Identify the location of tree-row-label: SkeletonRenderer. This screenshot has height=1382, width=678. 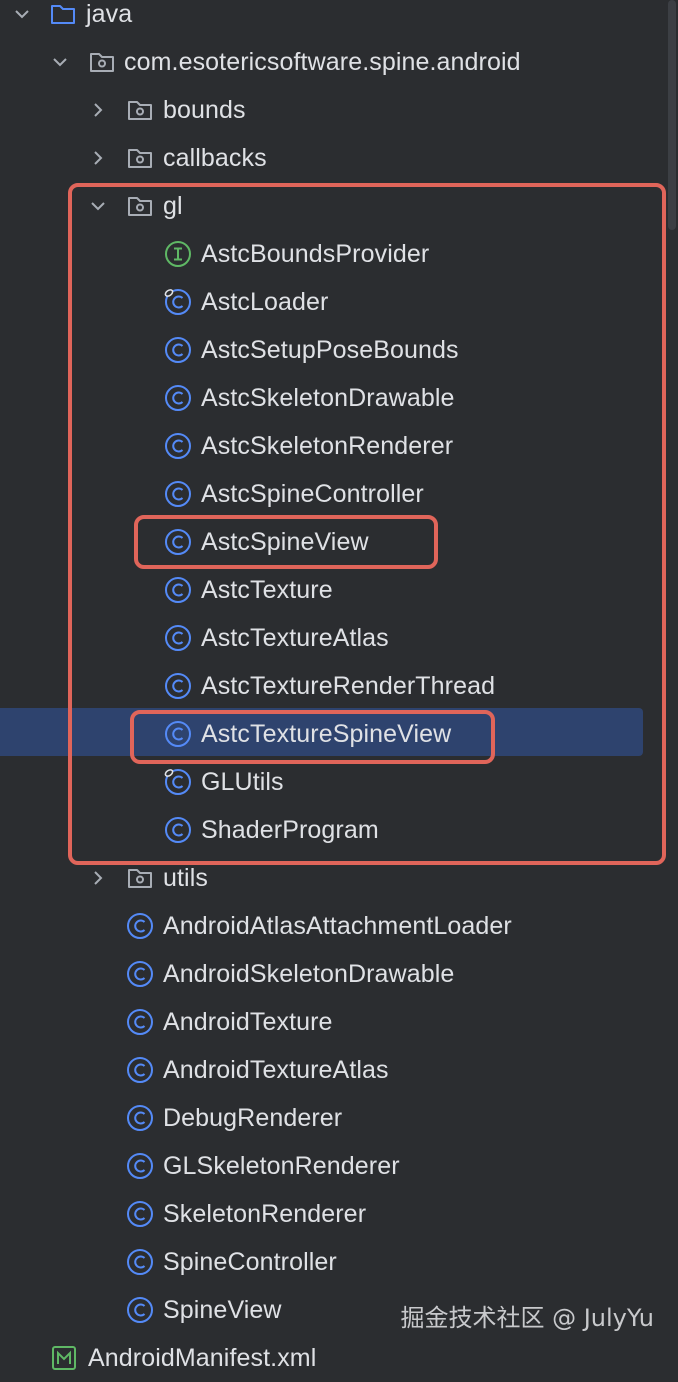
(265, 1214).